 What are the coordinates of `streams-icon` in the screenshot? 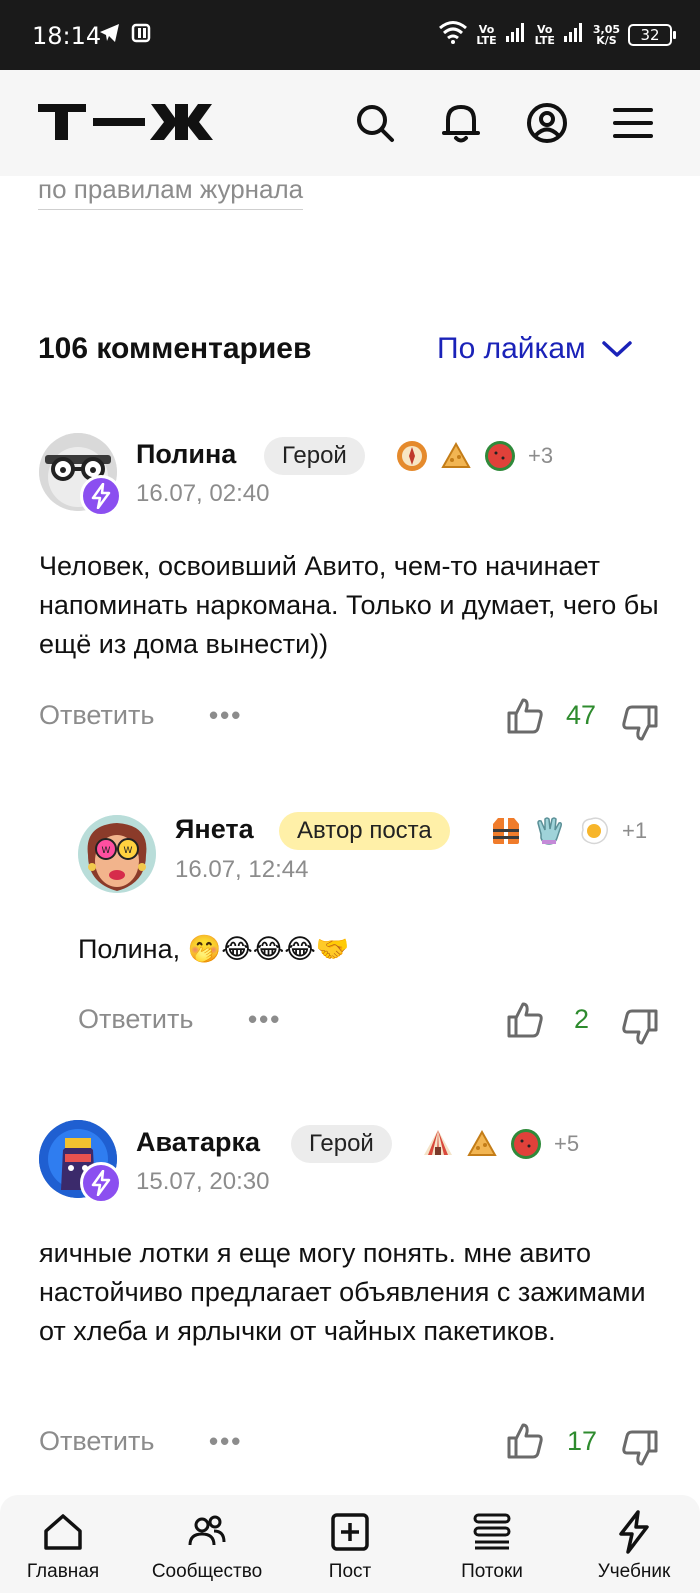 It's located at (492, 1531).